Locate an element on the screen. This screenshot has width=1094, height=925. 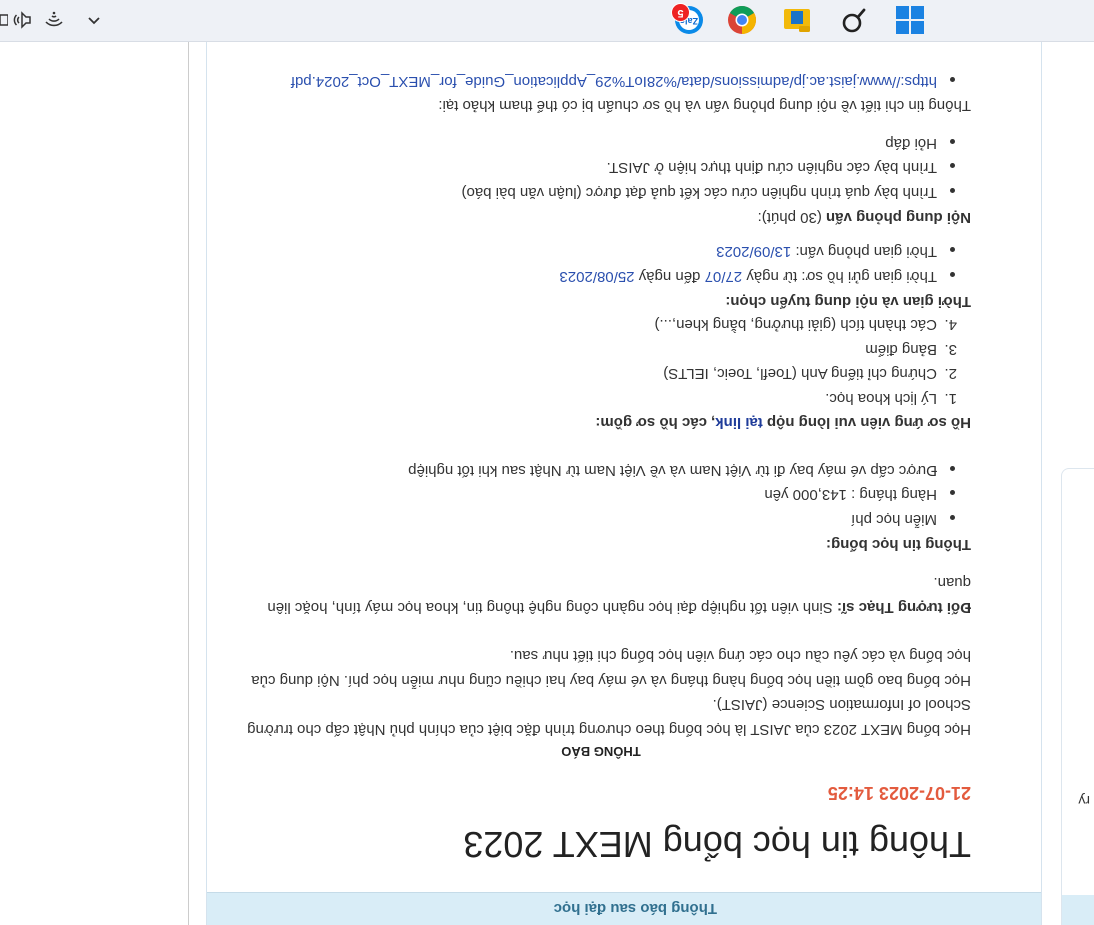
intro-line: School of Information Science (JAIST). is located at coordinates (841, 705).